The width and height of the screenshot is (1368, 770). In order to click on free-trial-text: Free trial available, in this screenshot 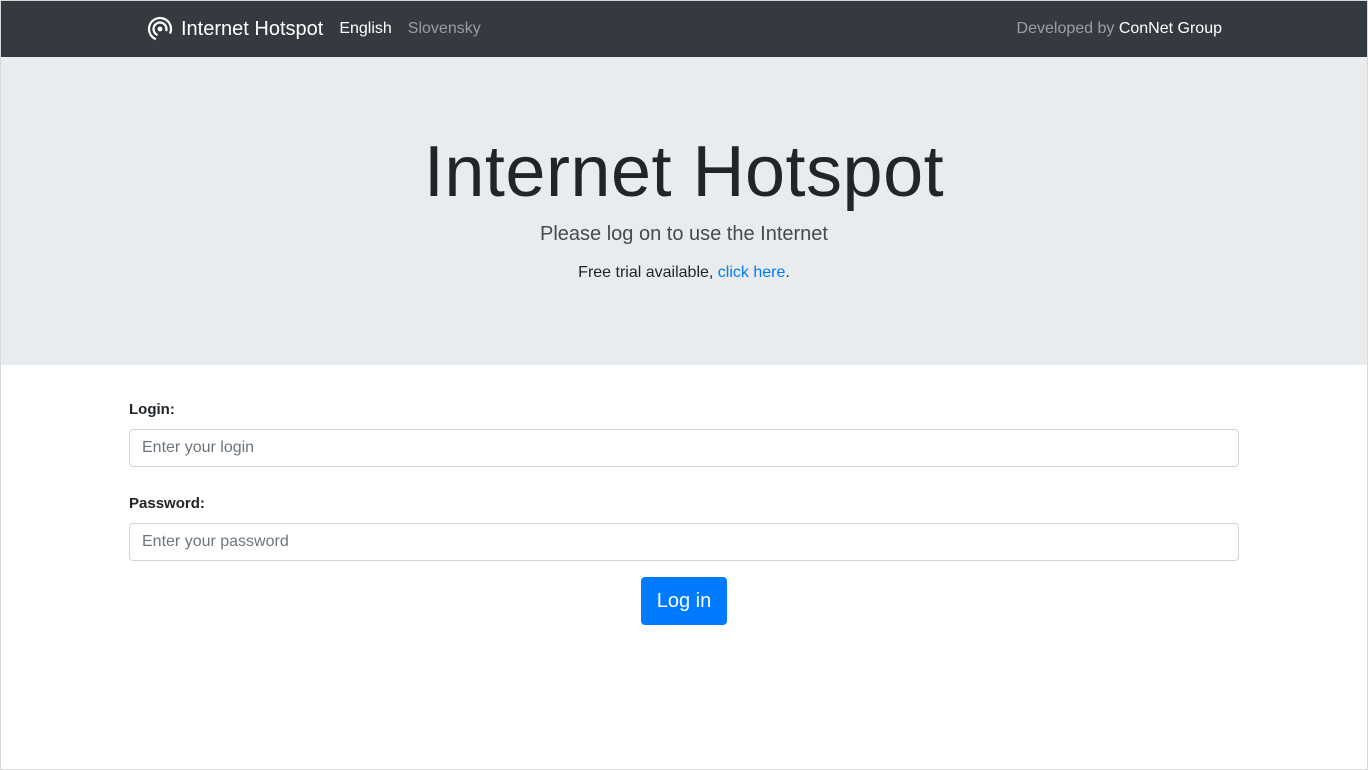, I will do `click(646, 273)`.